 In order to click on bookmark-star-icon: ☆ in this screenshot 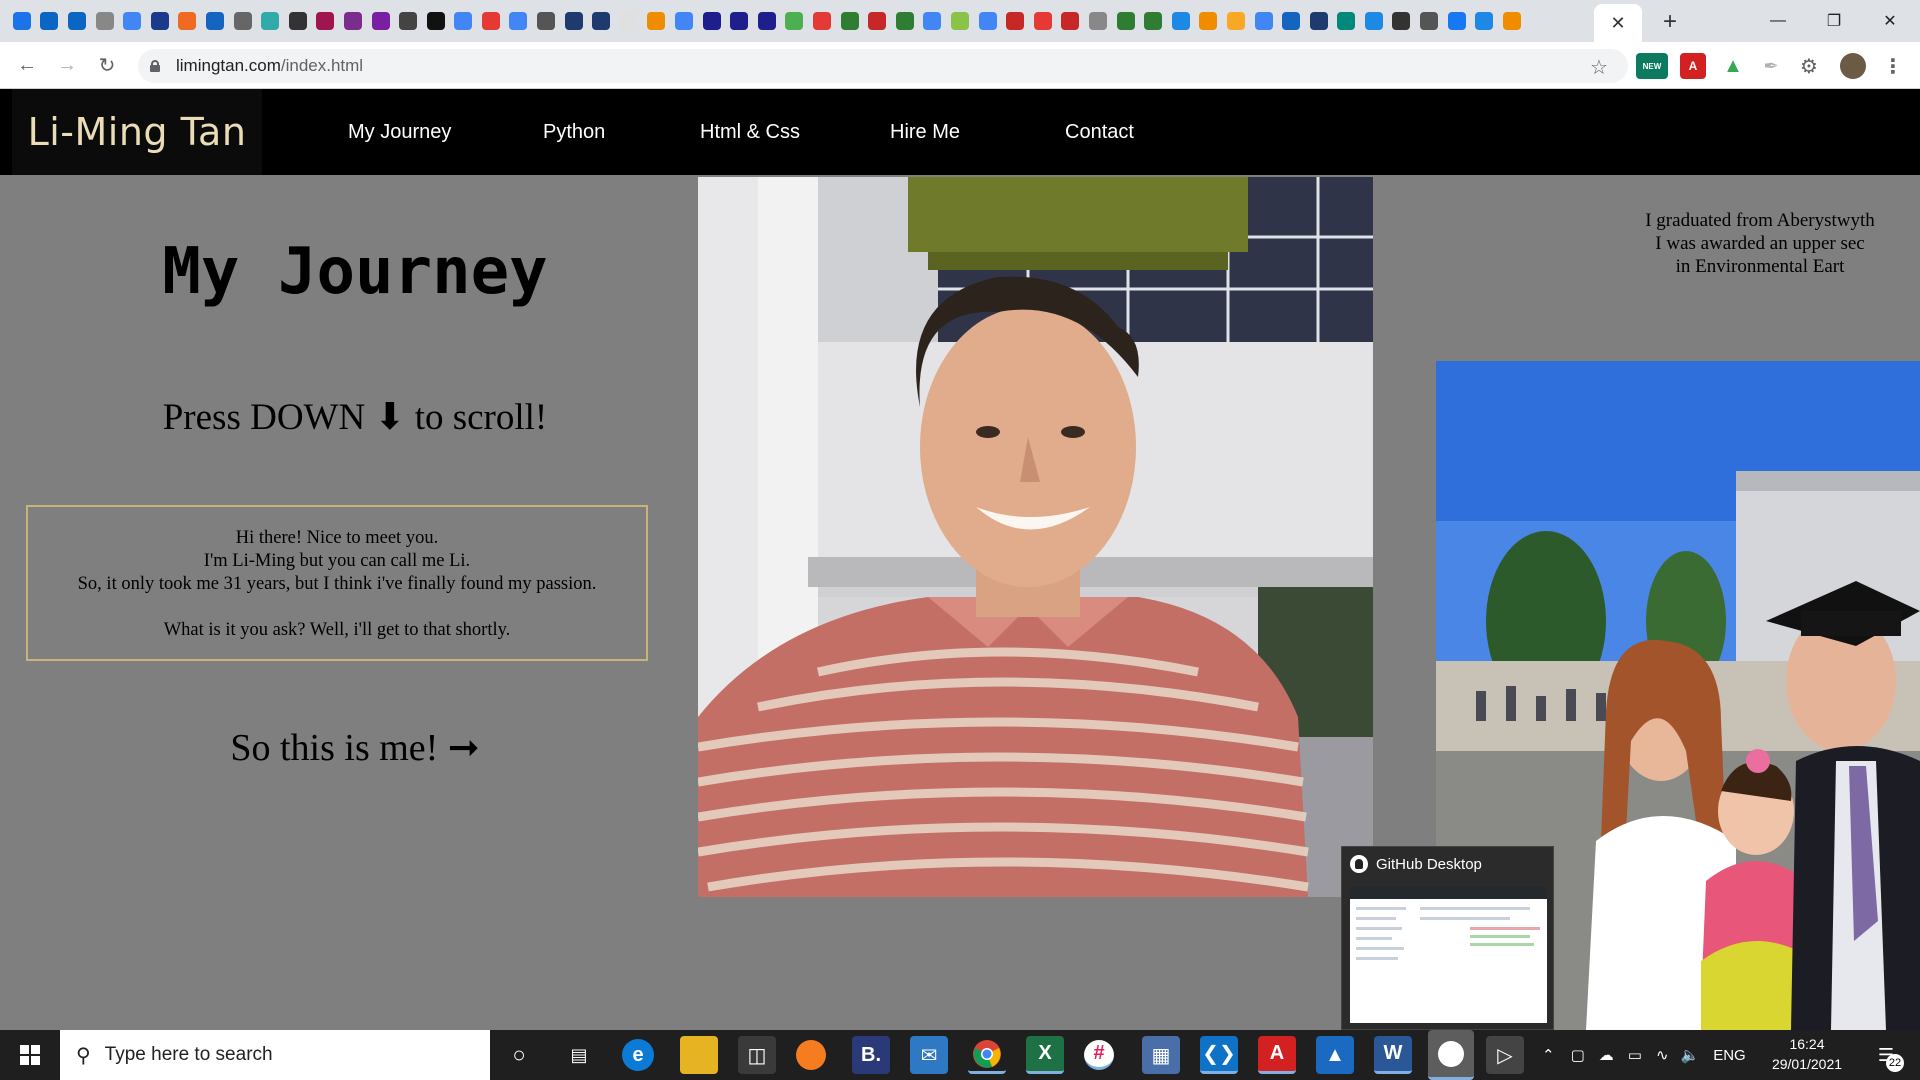, I will do `click(1599, 67)`.